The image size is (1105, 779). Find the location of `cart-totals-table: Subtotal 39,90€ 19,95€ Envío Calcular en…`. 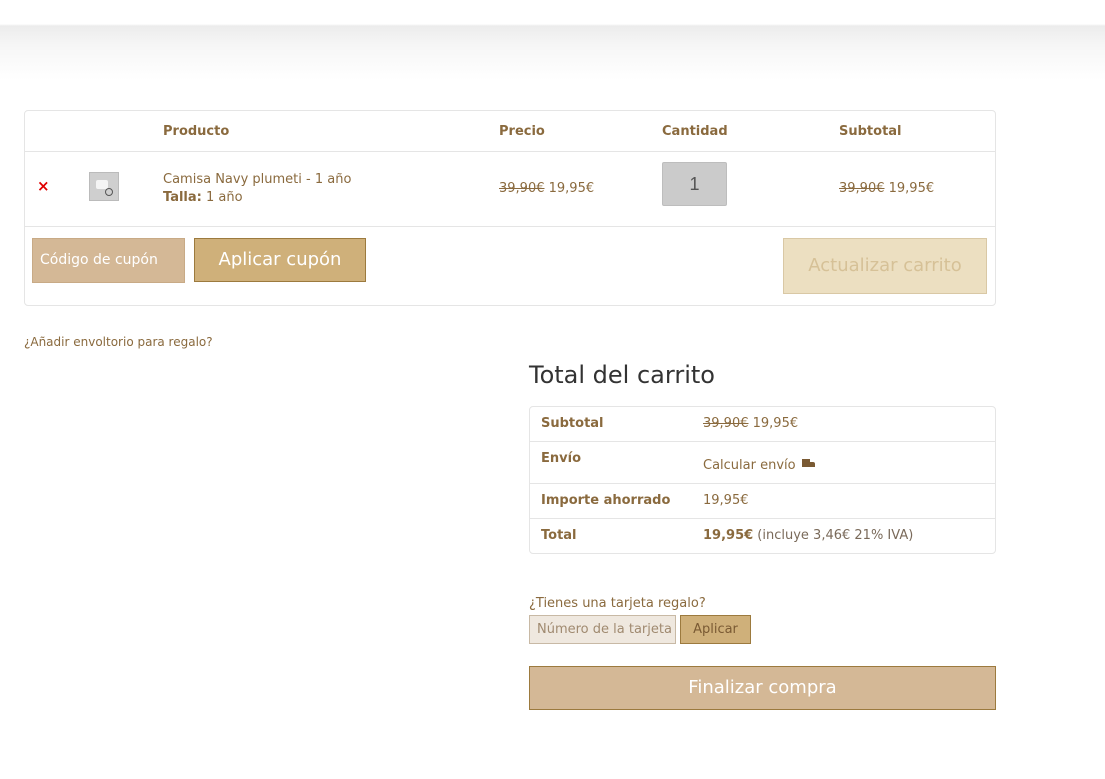

cart-totals-table: Subtotal 39,90€ 19,95€ Envío Calcular en… is located at coordinates (762, 480).